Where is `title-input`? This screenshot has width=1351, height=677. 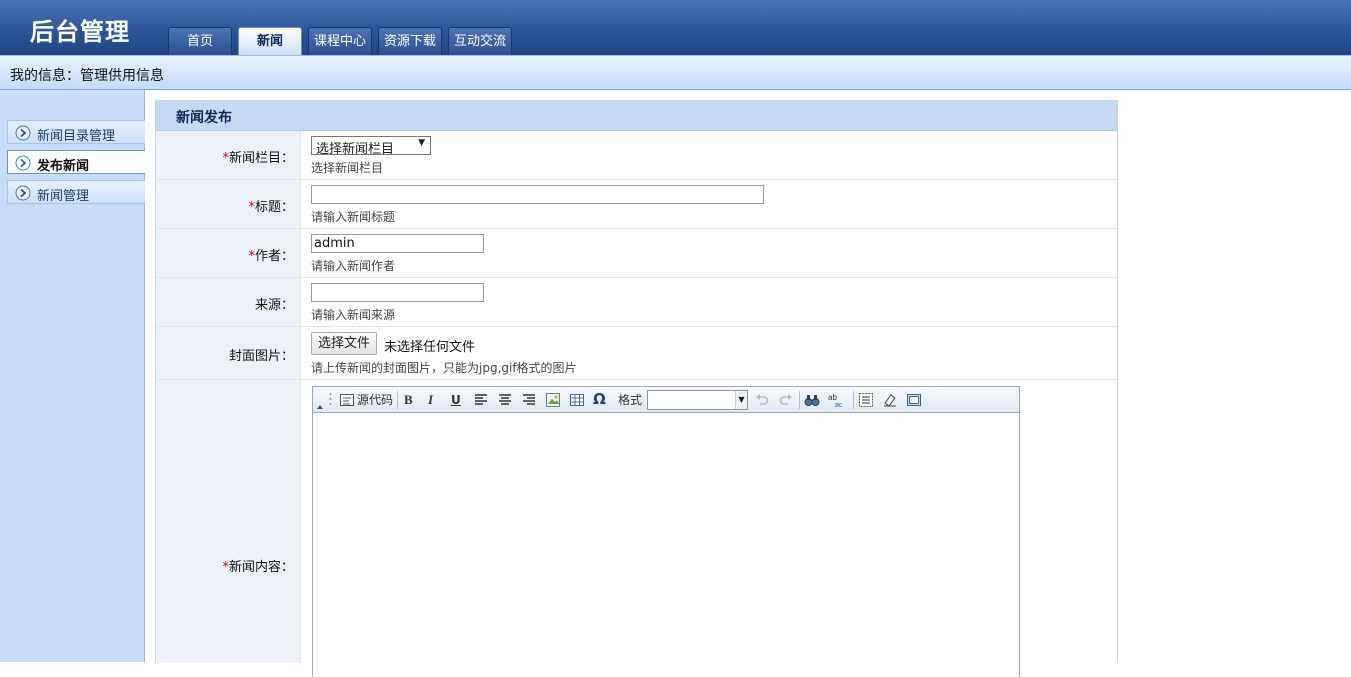
title-input is located at coordinates (537, 194).